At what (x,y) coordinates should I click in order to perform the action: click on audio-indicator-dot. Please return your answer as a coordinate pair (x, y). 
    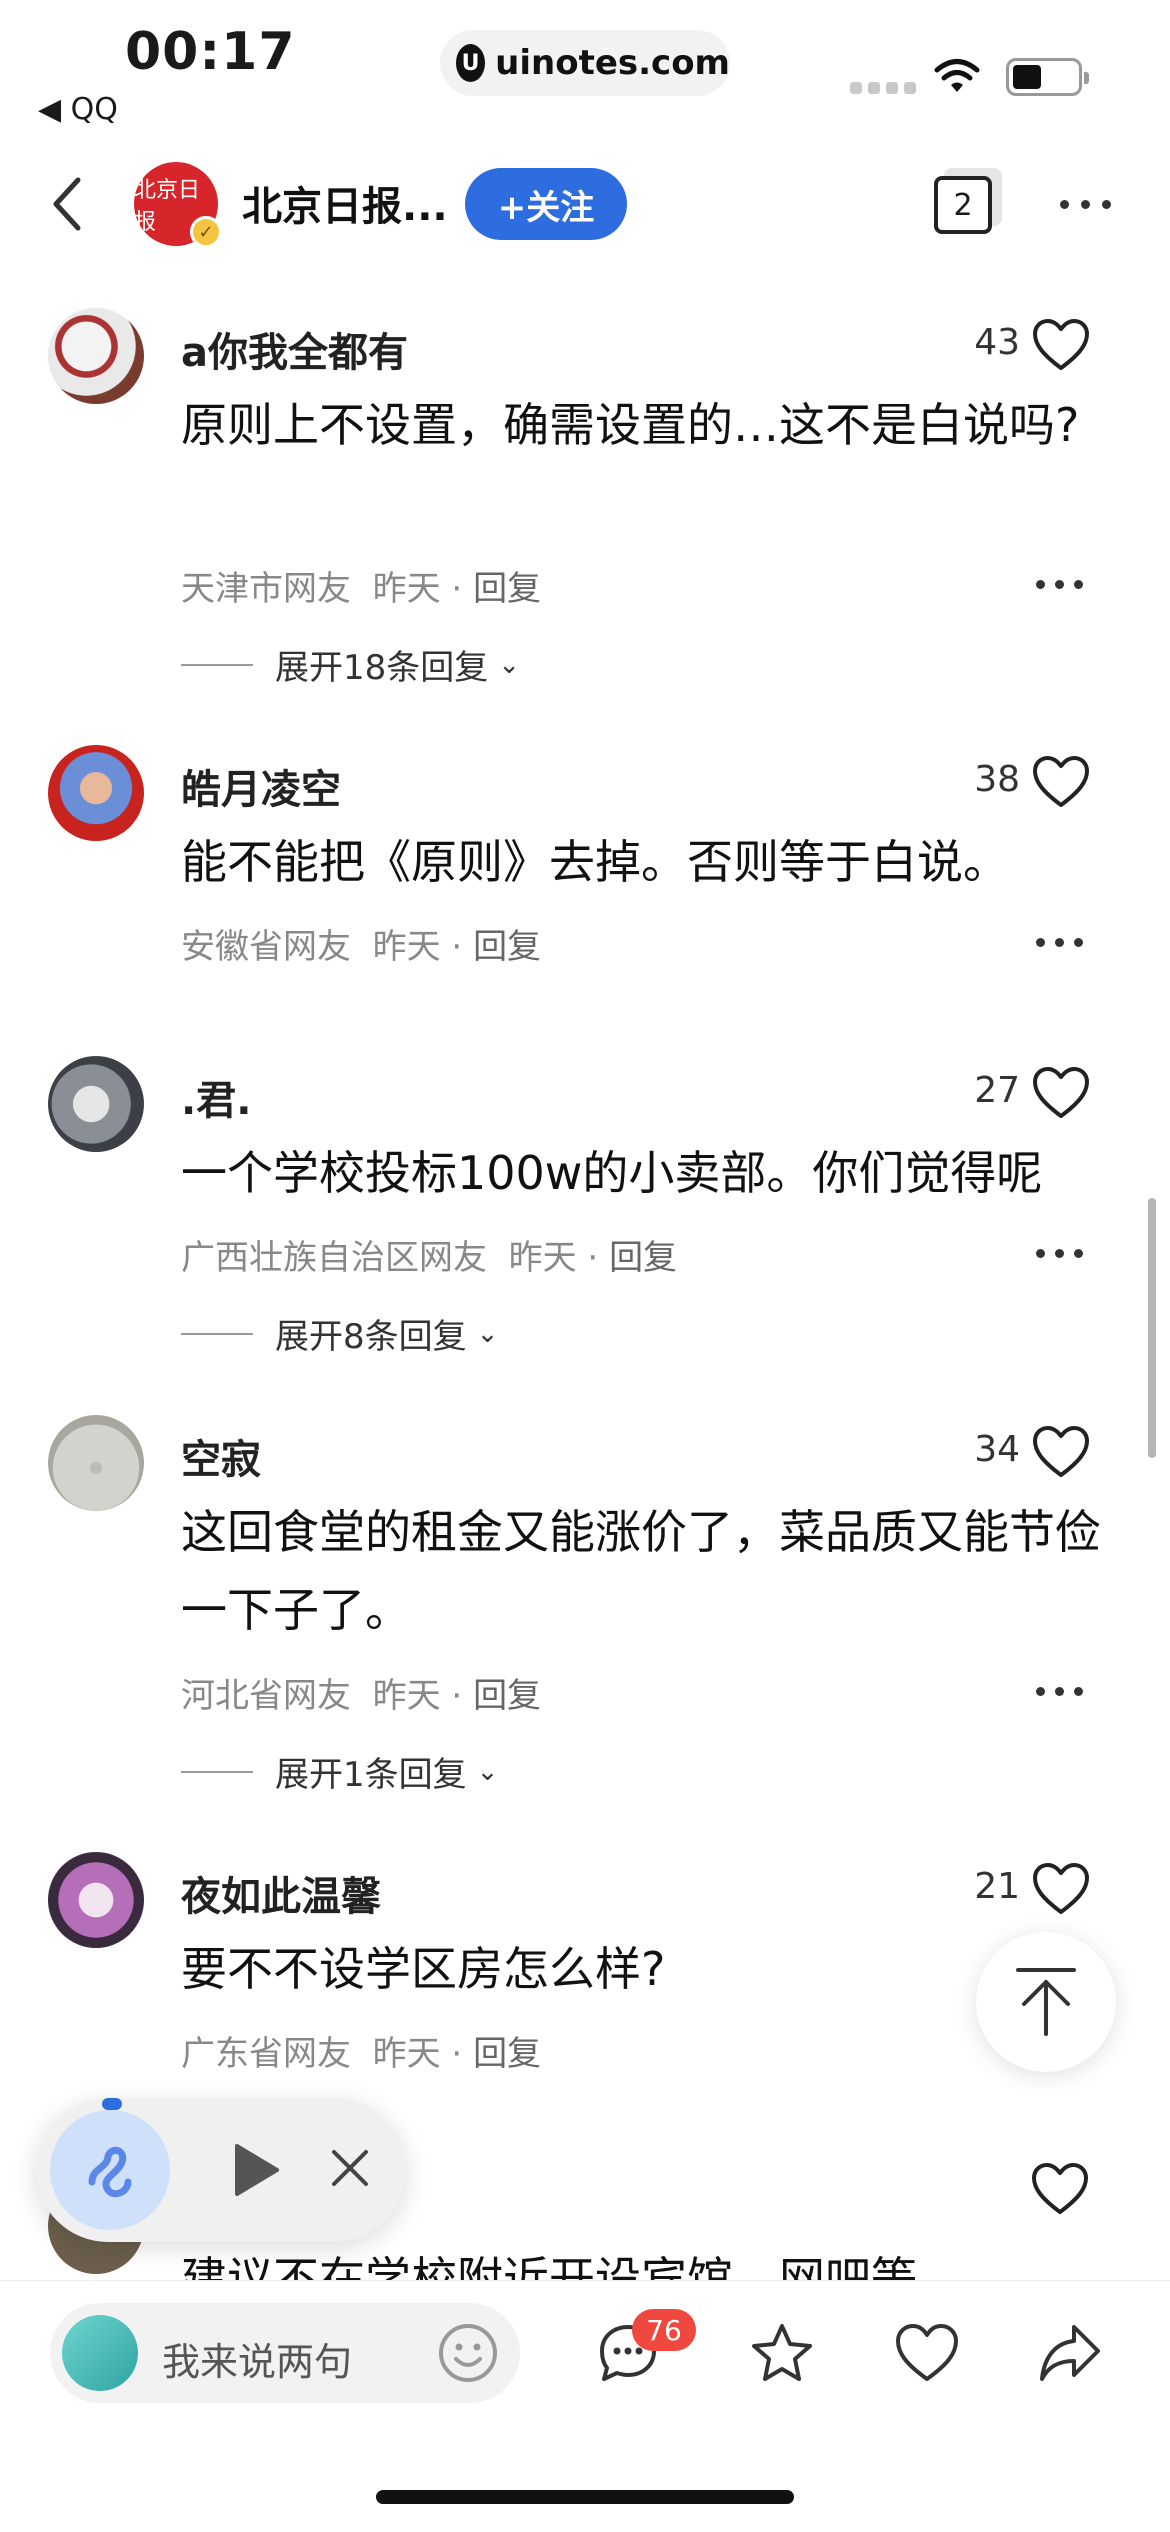
    Looking at the image, I should click on (112, 2104).